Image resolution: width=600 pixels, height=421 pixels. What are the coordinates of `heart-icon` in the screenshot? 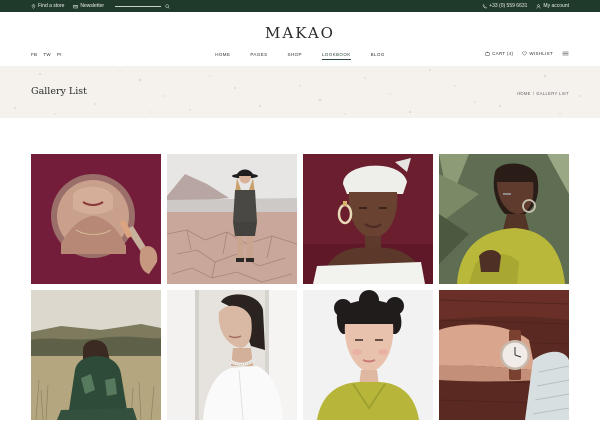 It's located at (525, 53).